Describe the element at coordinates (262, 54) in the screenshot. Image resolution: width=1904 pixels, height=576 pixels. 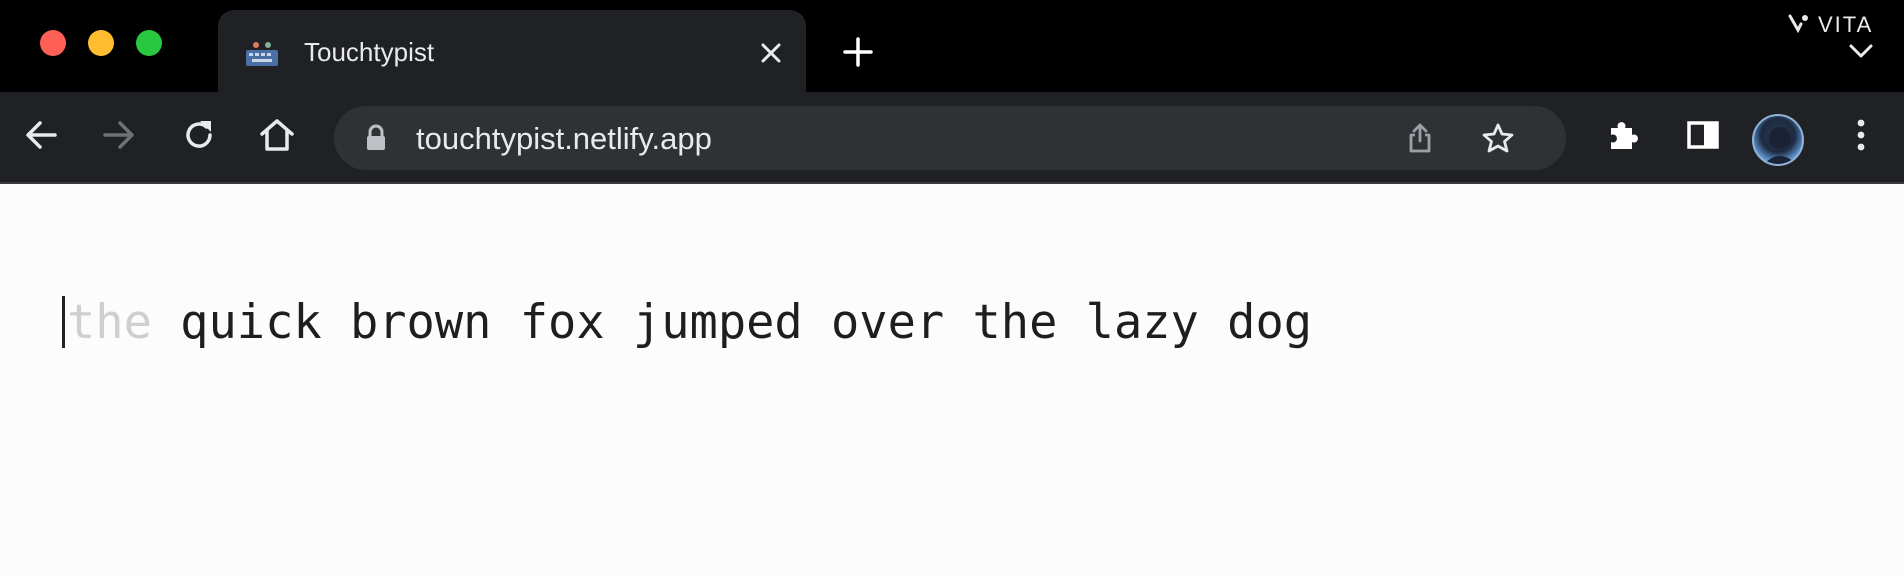
I see `keyboard-favicon-icon` at that location.